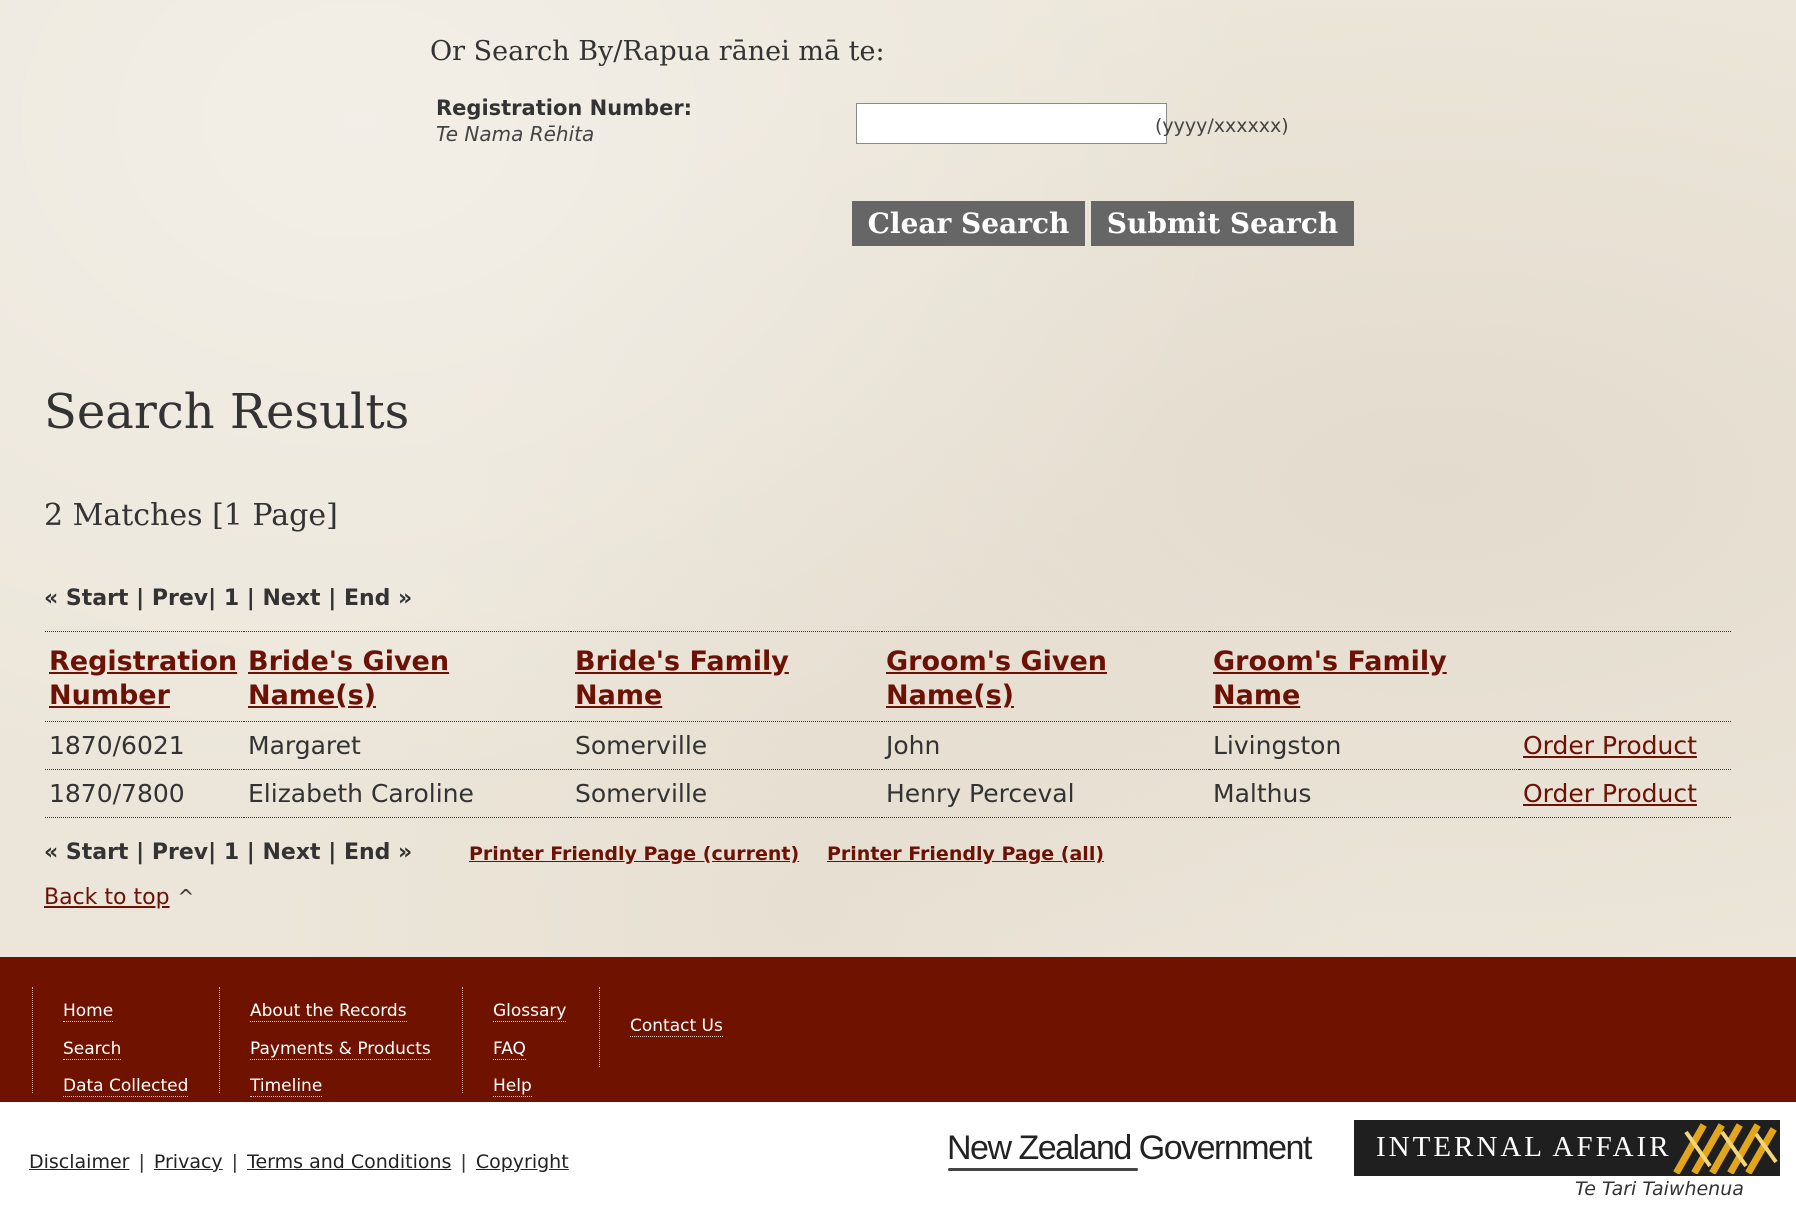 This screenshot has width=1796, height=1207. I want to click on registration-label: Registration Number: Te Nama Rēhita, so click(564, 121).